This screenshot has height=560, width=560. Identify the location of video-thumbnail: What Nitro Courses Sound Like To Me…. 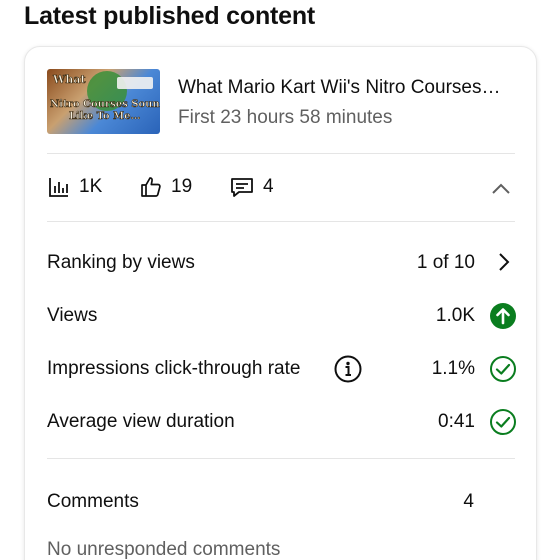
(103, 101).